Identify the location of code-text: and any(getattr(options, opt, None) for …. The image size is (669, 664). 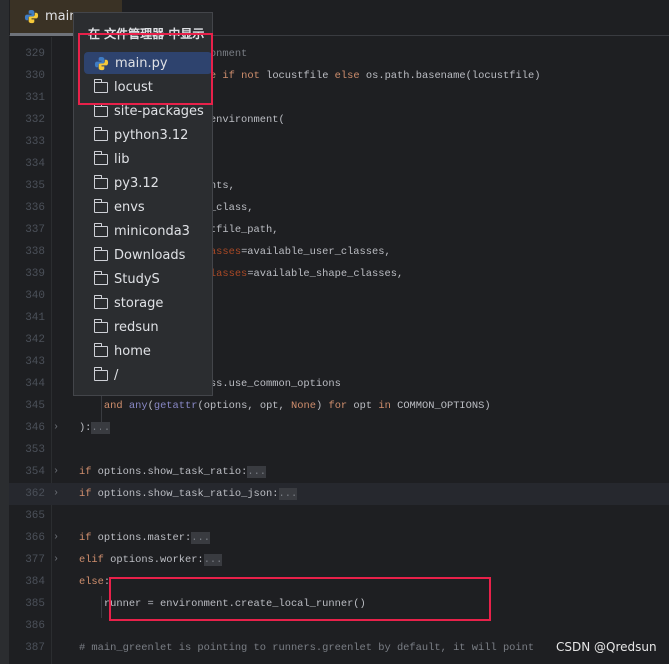
(272, 406).